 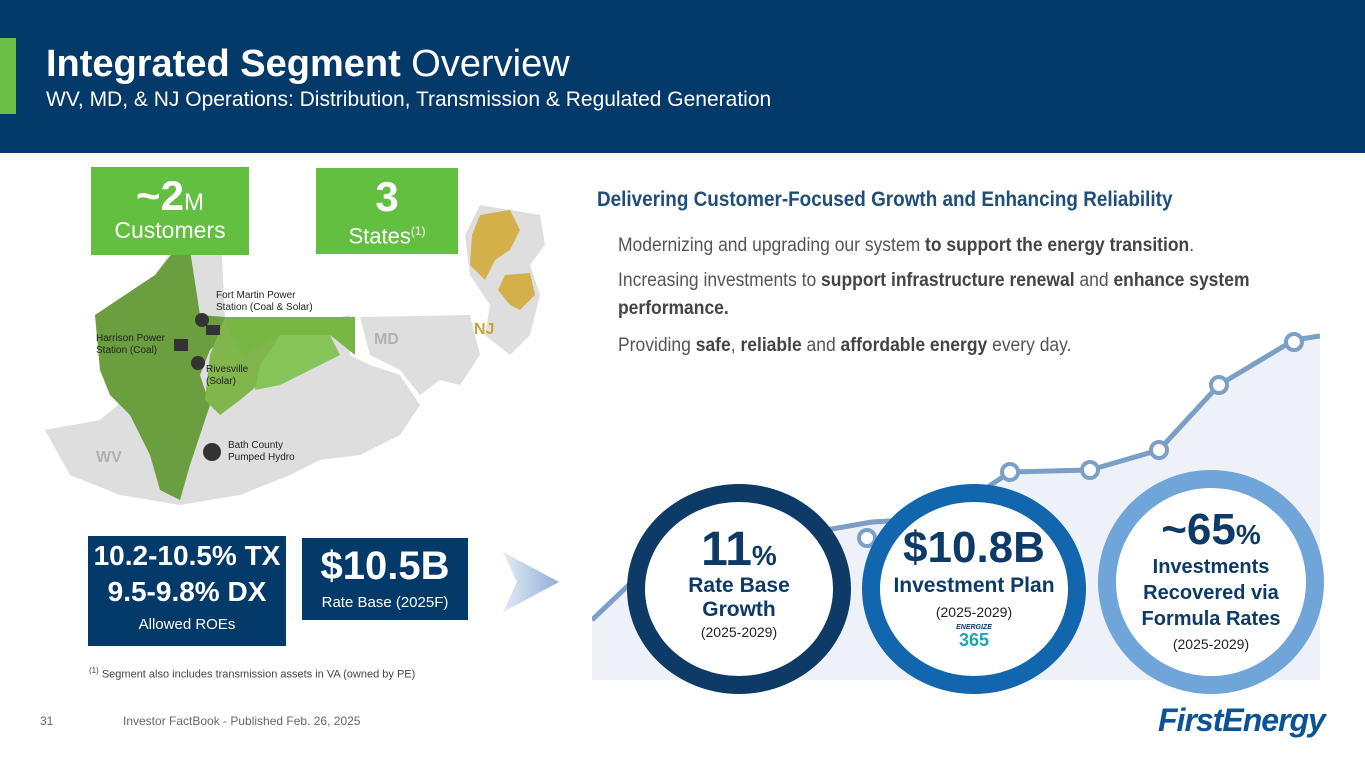 I want to click on roe-stat-box: 10.2-10.5% TX 9.5-9.8% DX Allowed ROEs, so click(x=187, y=591).